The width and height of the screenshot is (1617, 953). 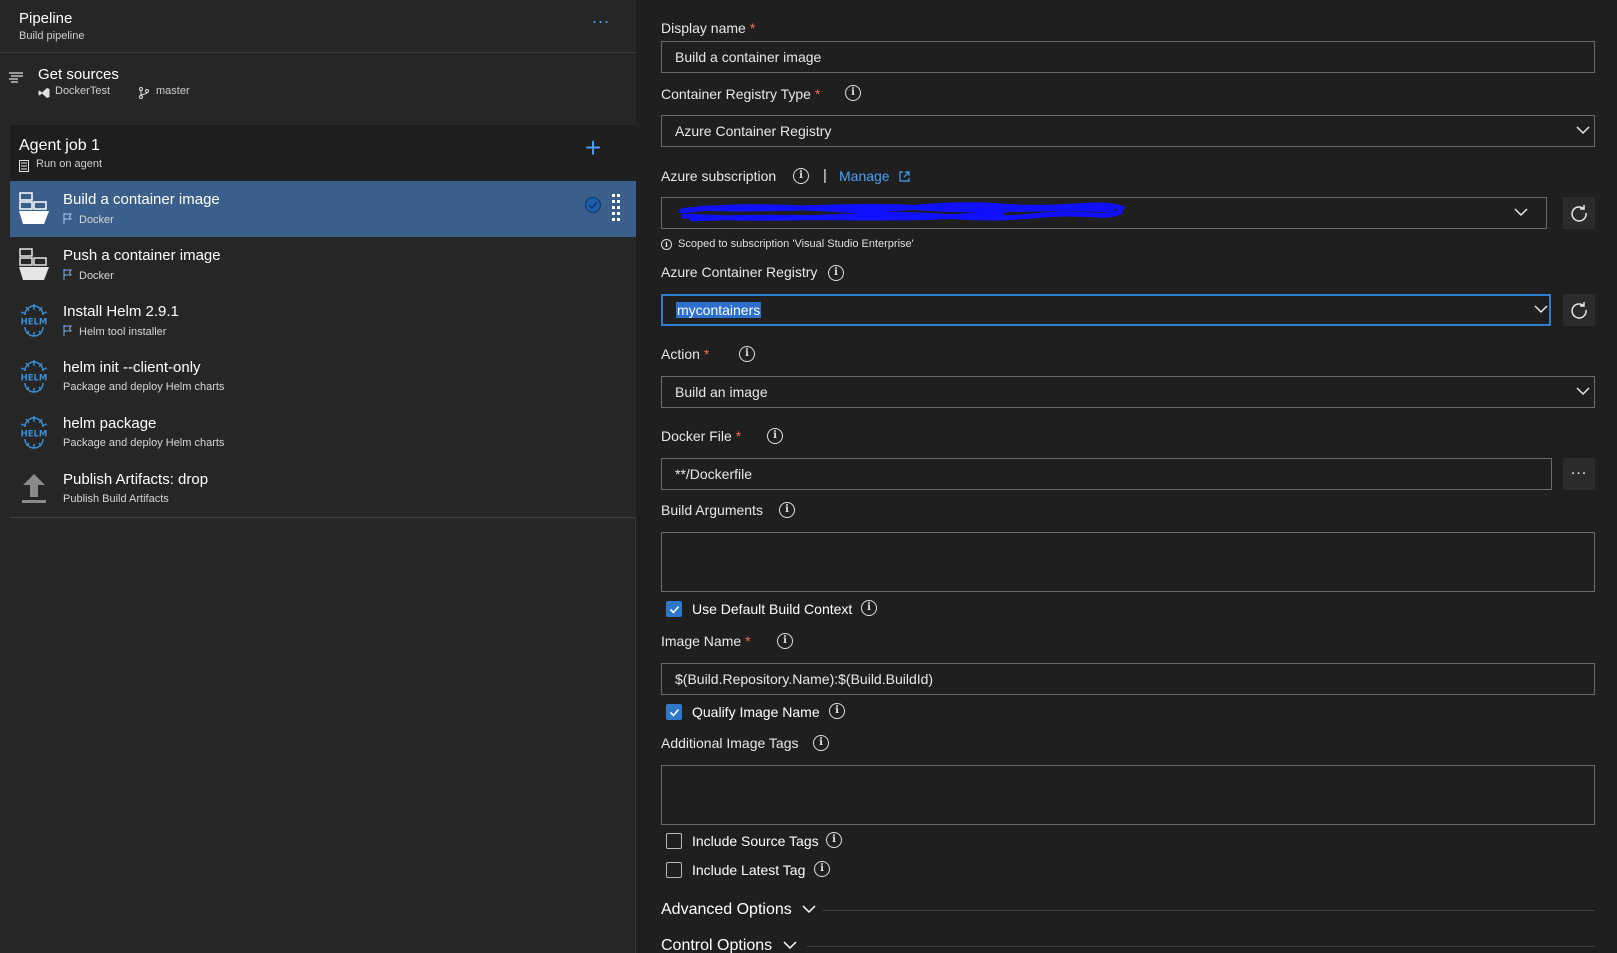 What do you see at coordinates (719, 176) in the screenshot?
I see `subscription-label: Azure subscription` at bounding box center [719, 176].